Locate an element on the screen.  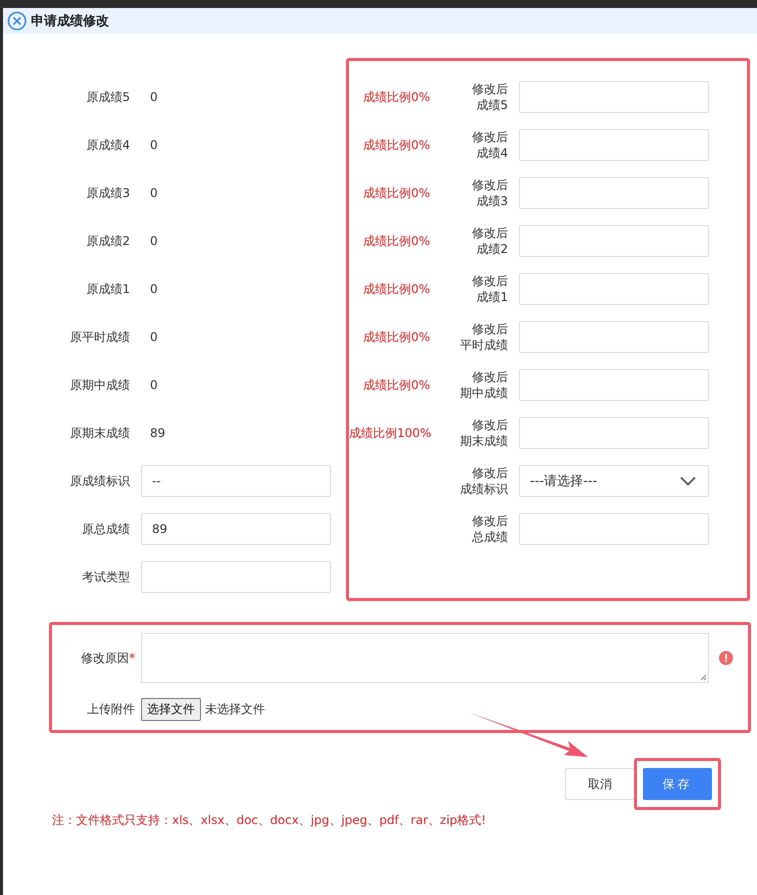
chevron-down-icon is located at coordinates (688, 481).